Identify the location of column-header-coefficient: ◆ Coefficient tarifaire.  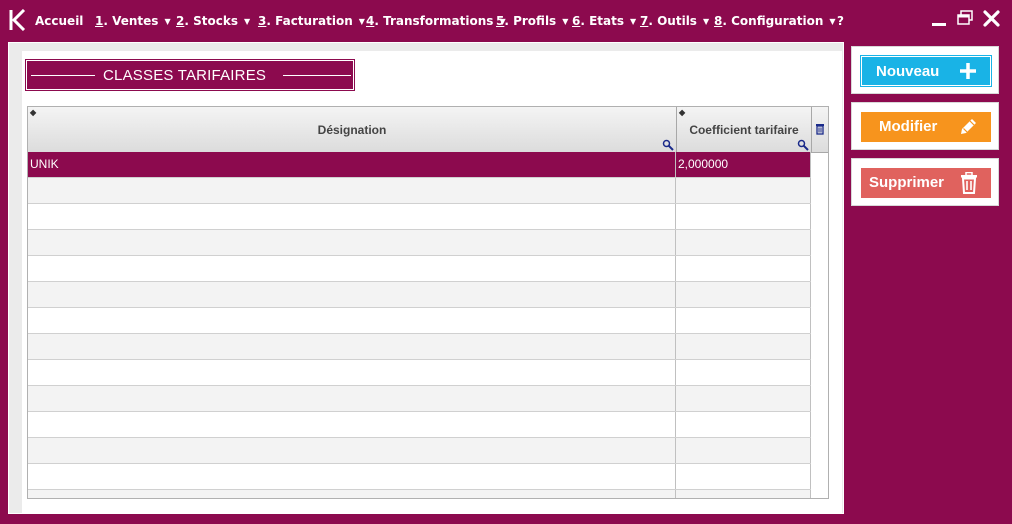
(744, 129).